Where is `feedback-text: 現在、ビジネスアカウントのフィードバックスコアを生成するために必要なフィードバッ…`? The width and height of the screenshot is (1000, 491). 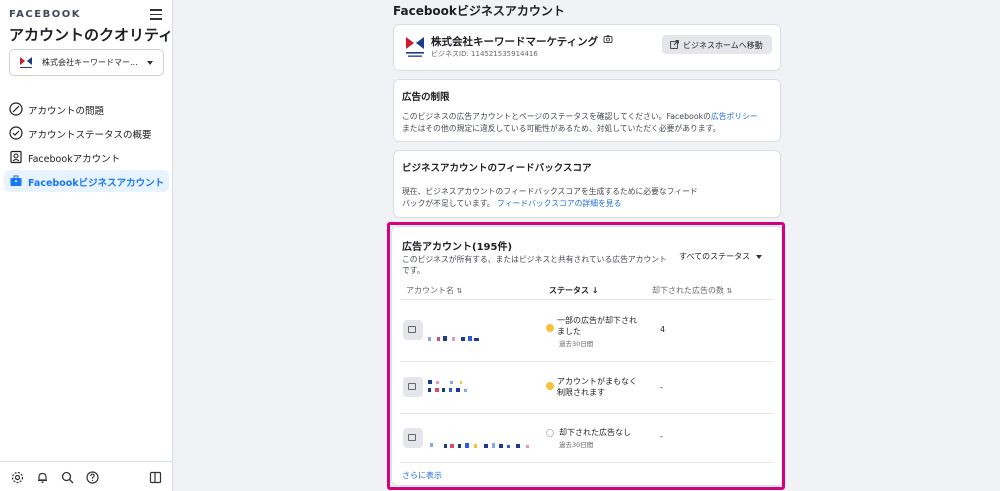 feedback-text: 現在、ビジネスアカウントのフィードバックスコアを生成するために必要なフィードバッ… is located at coordinates (552, 198).